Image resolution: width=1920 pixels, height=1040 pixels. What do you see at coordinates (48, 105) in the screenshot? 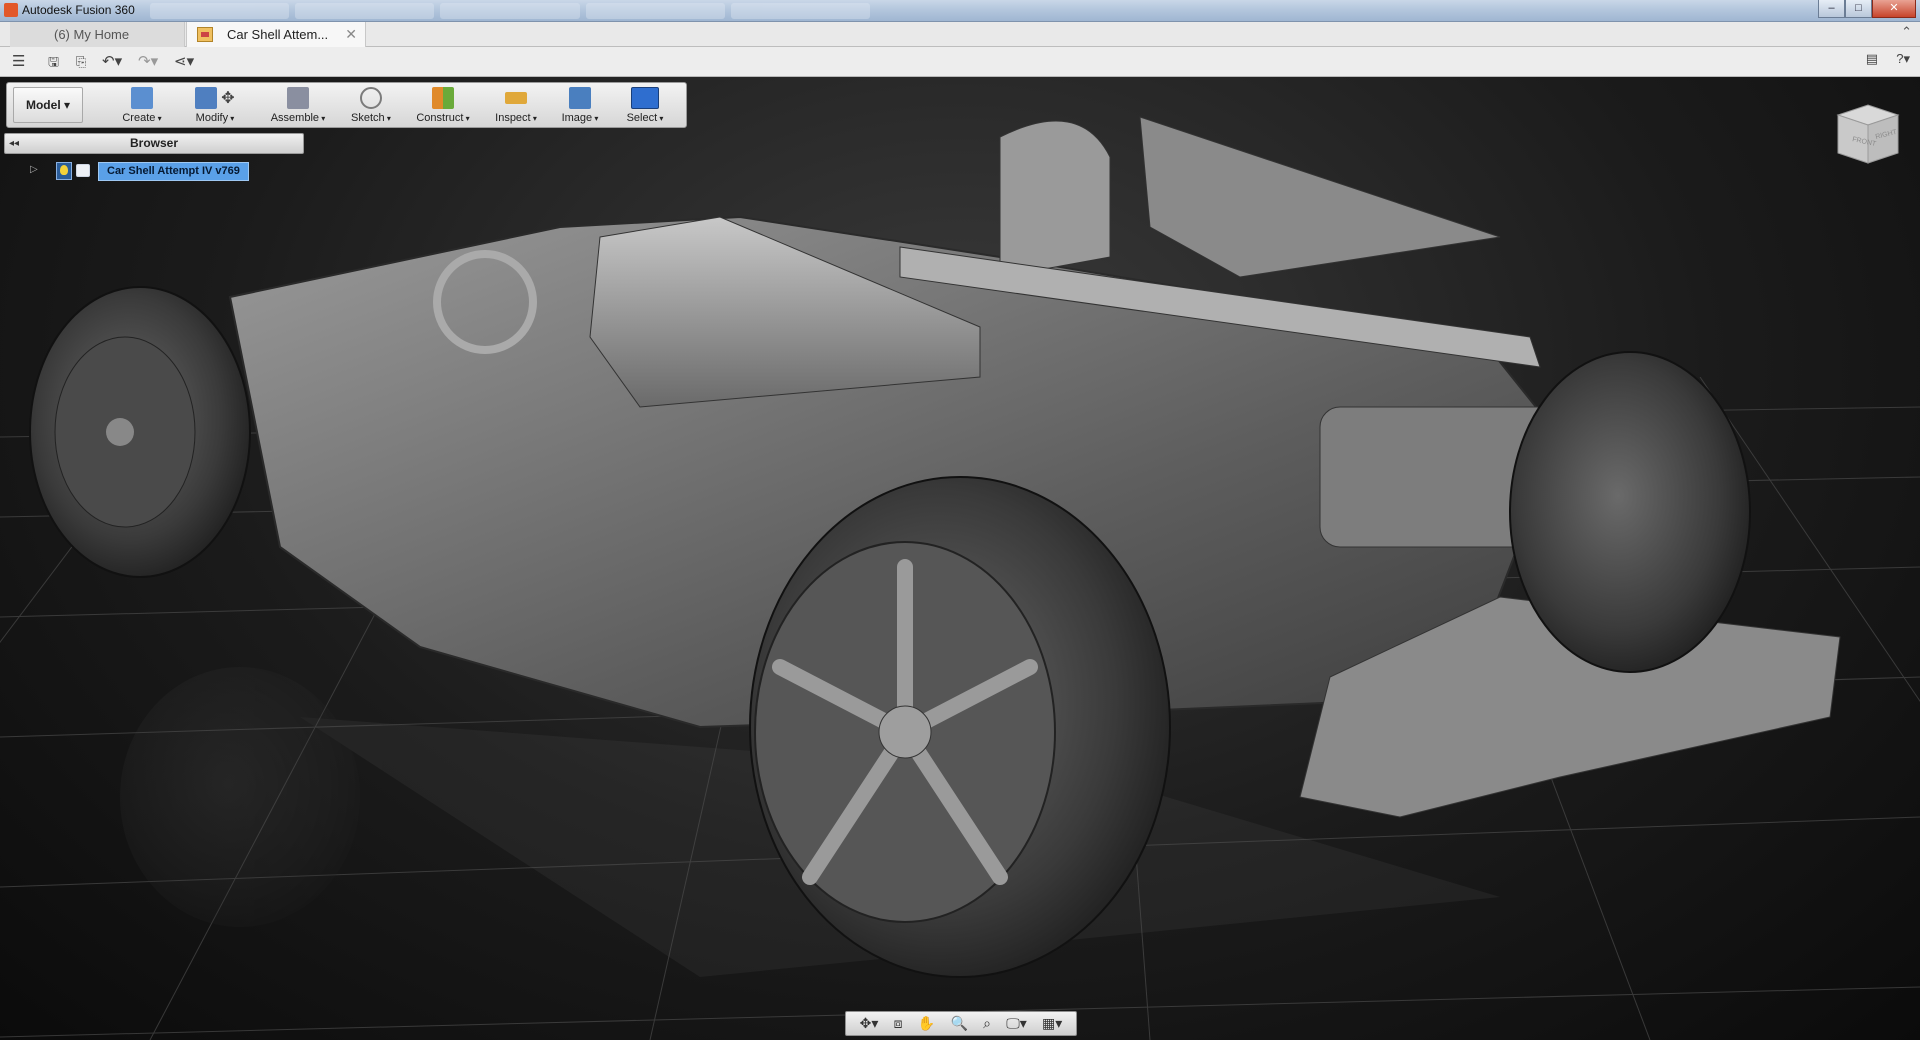
I see `workspace-switcher-button: Model ▾` at bounding box center [48, 105].